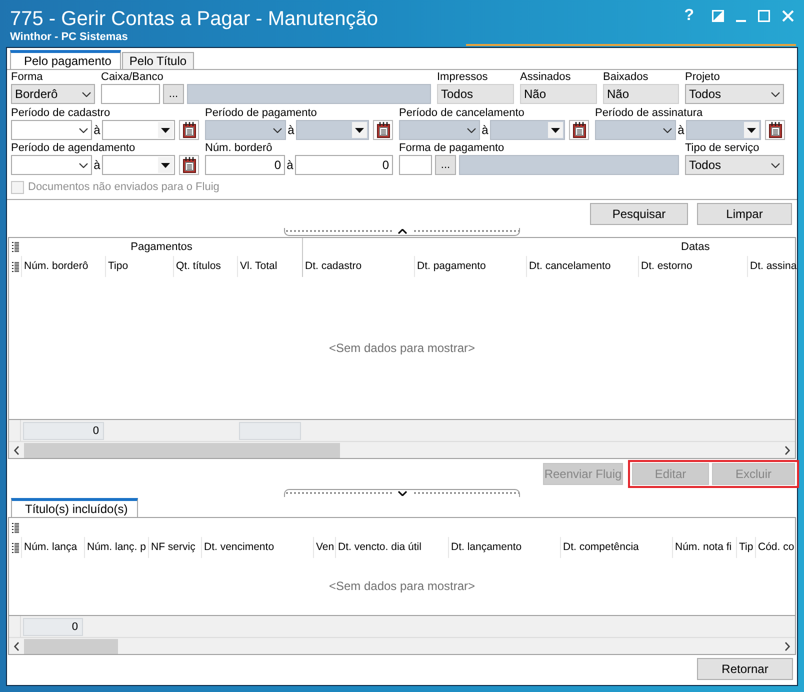 The width and height of the screenshot is (804, 692). What do you see at coordinates (74, 507) in the screenshot?
I see `tab: Título(s) incluído(s)` at bounding box center [74, 507].